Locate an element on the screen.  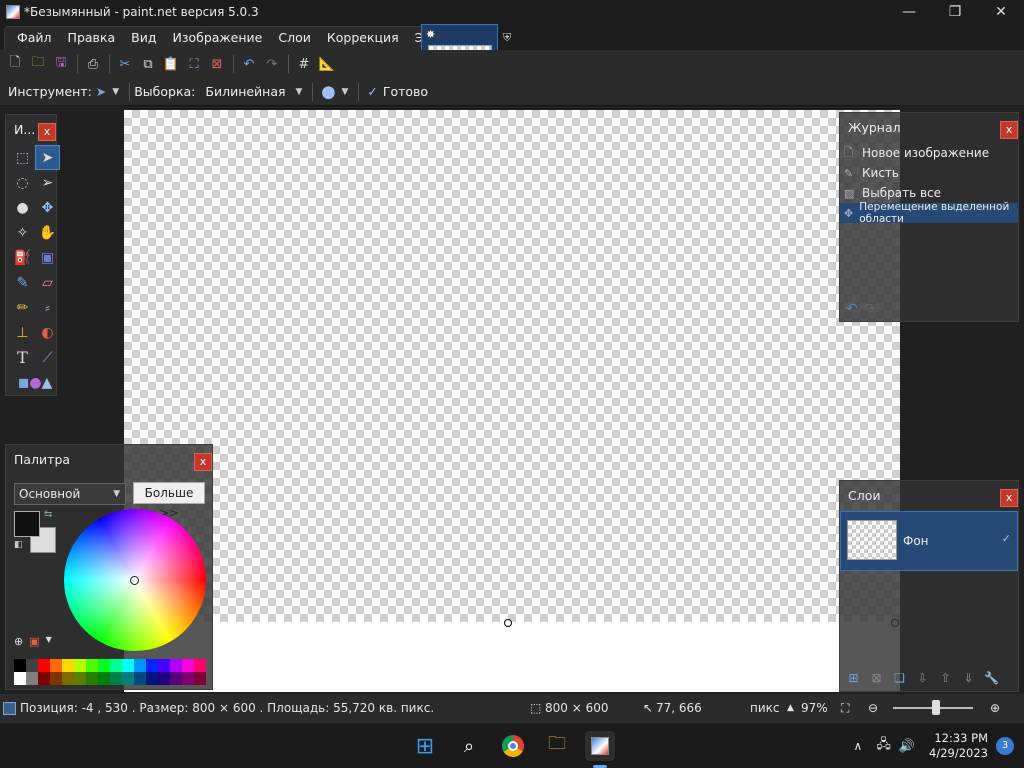
deselect-icon: ⊠ is located at coordinates (217, 64).